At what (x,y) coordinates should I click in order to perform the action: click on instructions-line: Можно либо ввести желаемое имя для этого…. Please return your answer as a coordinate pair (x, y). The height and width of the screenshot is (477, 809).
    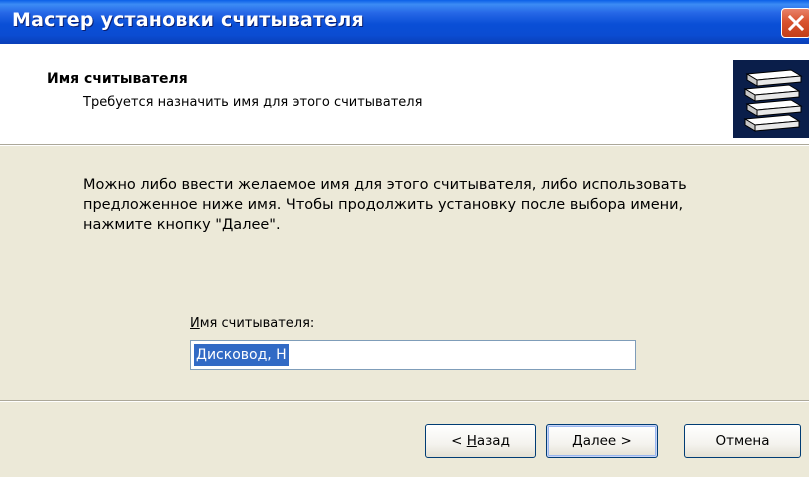
    Looking at the image, I should click on (385, 185).